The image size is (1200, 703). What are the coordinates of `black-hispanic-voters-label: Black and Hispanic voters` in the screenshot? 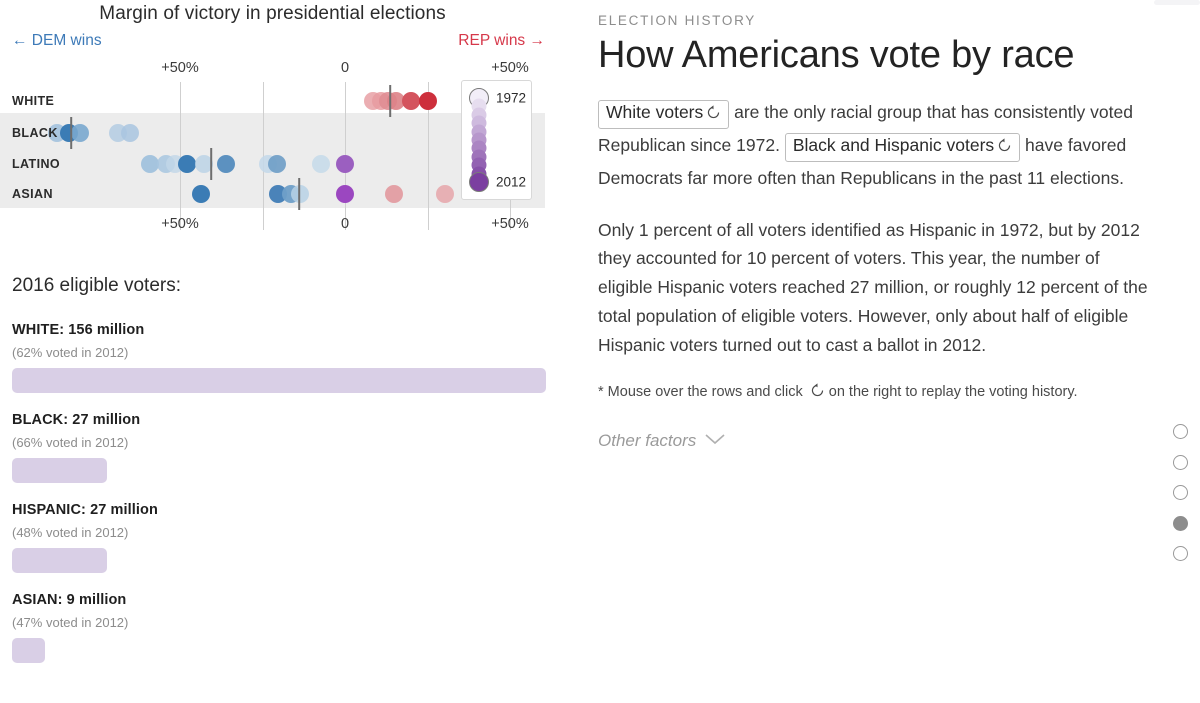 It's located at (893, 144).